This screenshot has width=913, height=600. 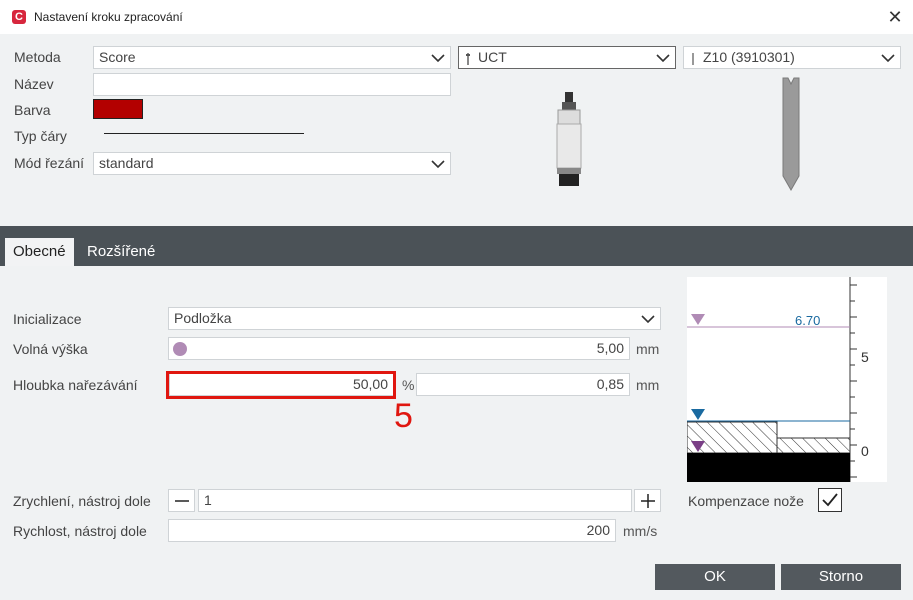 What do you see at coordinates (468, 58) in the screenshot?
I see `tool-icon` at bounding box center [468, 58].